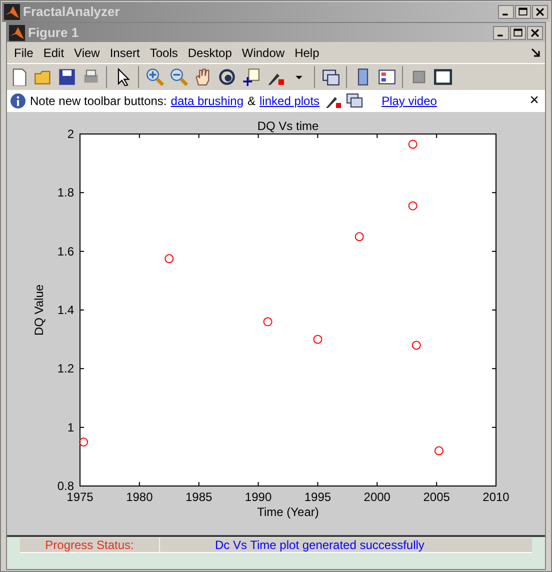  What do you see at coordinates (387, 77) in the screenshot?
I see `legend-icon` at bounding box center [387, 77].